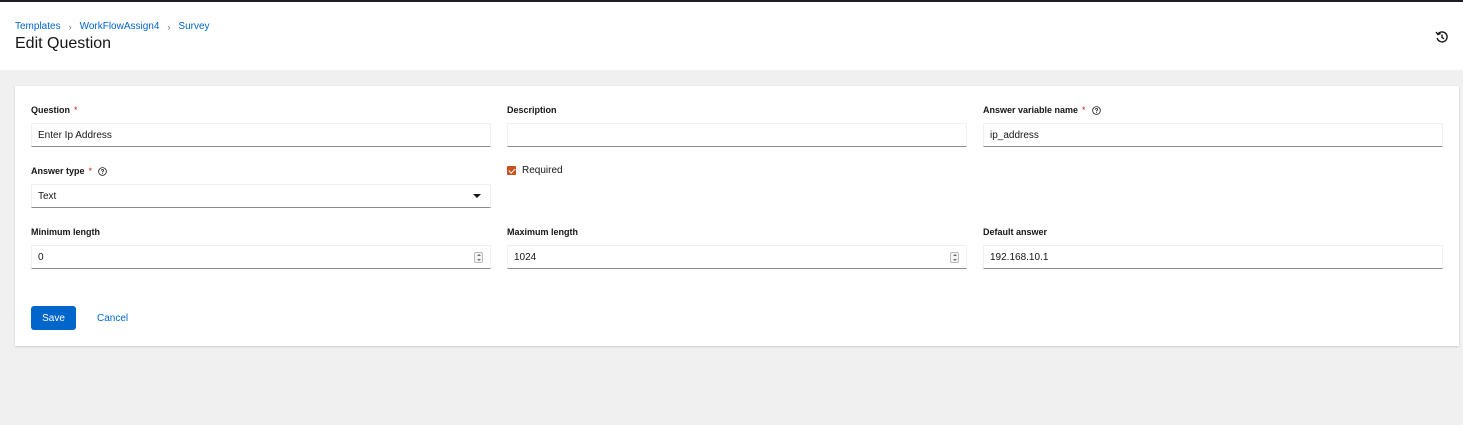  I want to click on breadcrumb-templates: Templates, so click(38, 26).